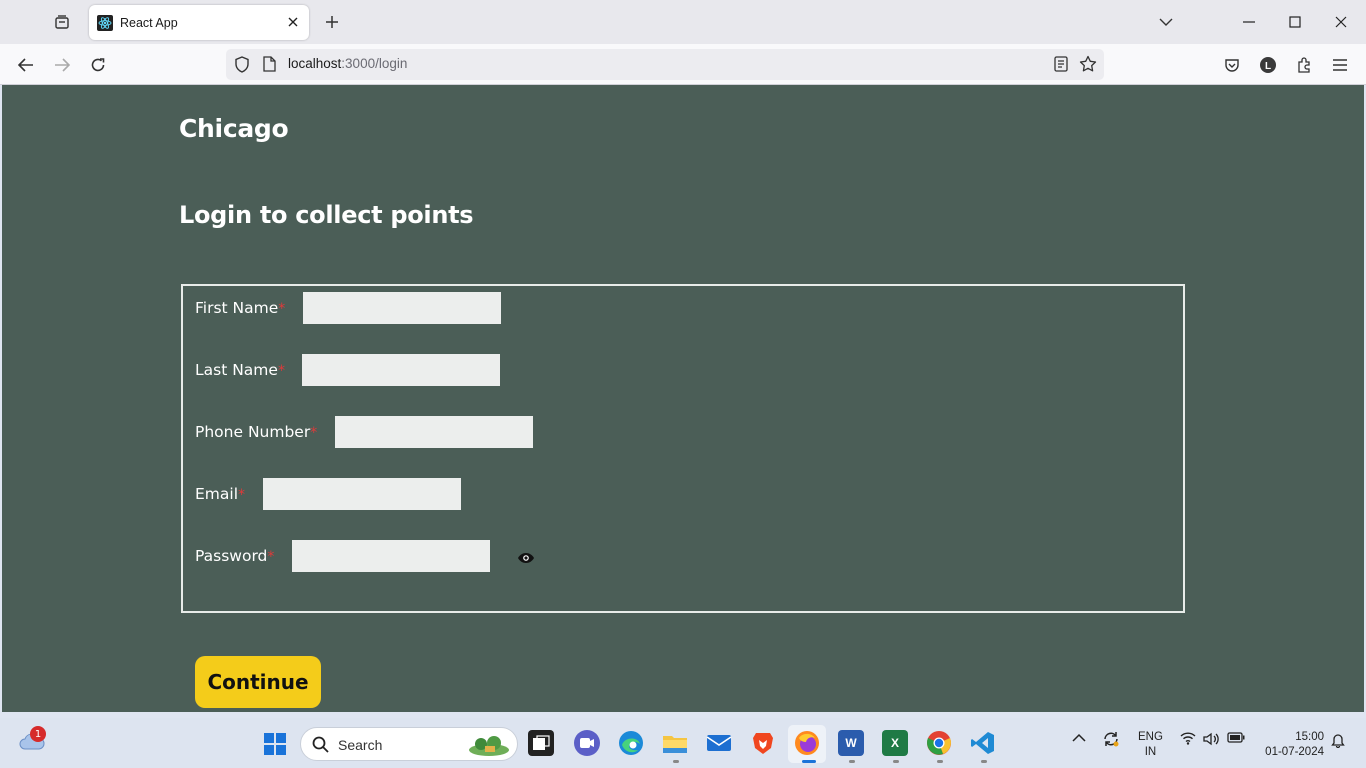 This screenshot has height=768, width=1366. I want to click on clock-time: 15:00, so click(1309, 737).